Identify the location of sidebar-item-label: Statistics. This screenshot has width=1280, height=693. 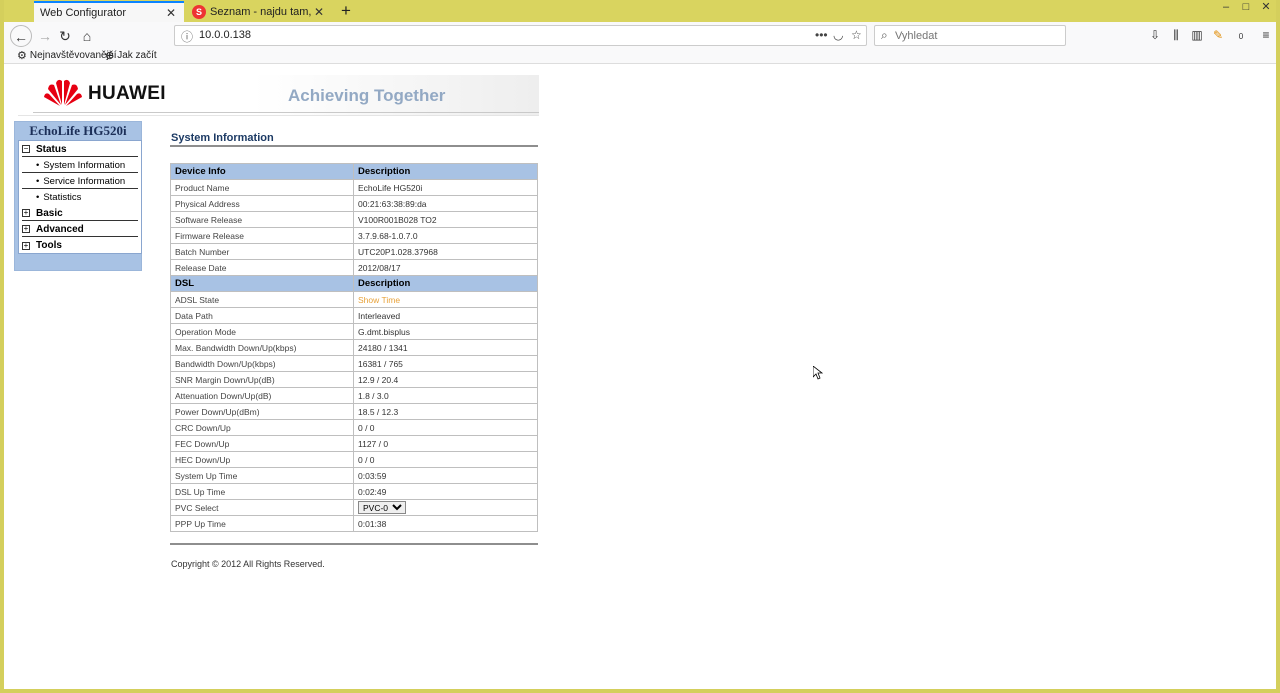
(62, 197).